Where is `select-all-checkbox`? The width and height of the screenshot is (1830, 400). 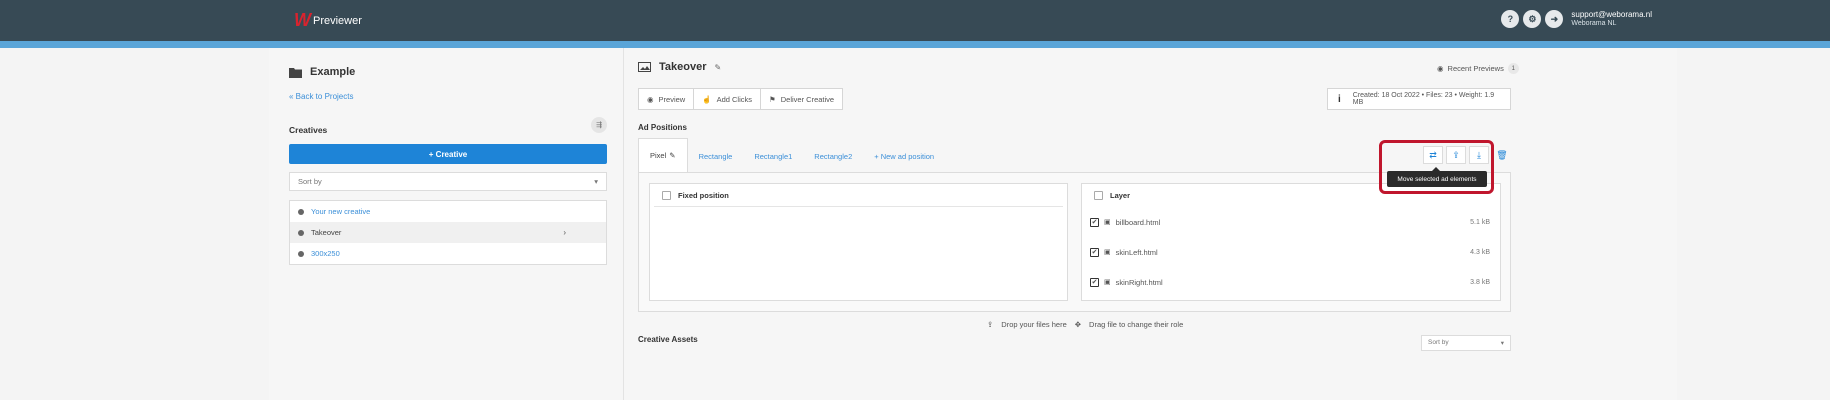
select-all-checkbox is located at coordinates (1098, 195).